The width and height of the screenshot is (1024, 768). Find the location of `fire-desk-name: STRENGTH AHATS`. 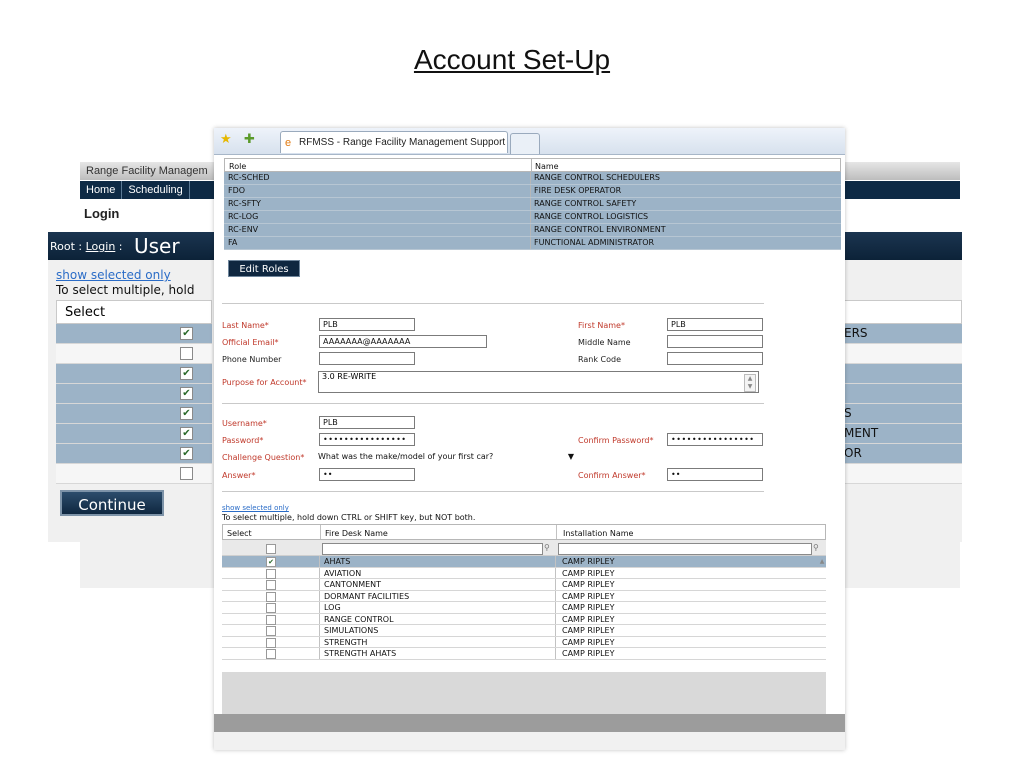

fire-desk-name: STRENGTH AHATS is located at coordinates (360, 653).